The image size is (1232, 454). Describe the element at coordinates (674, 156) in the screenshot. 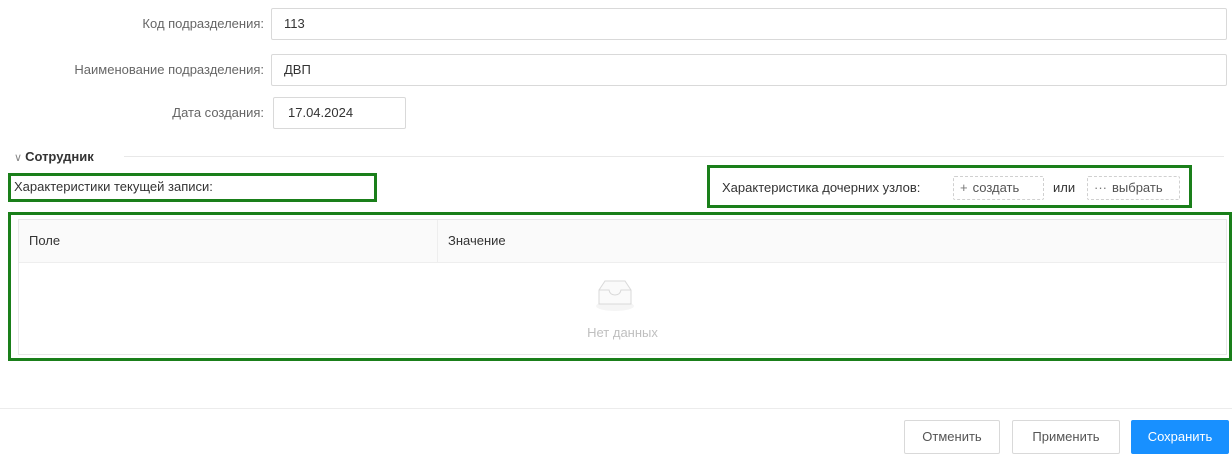

I see `section-divider` at that location.